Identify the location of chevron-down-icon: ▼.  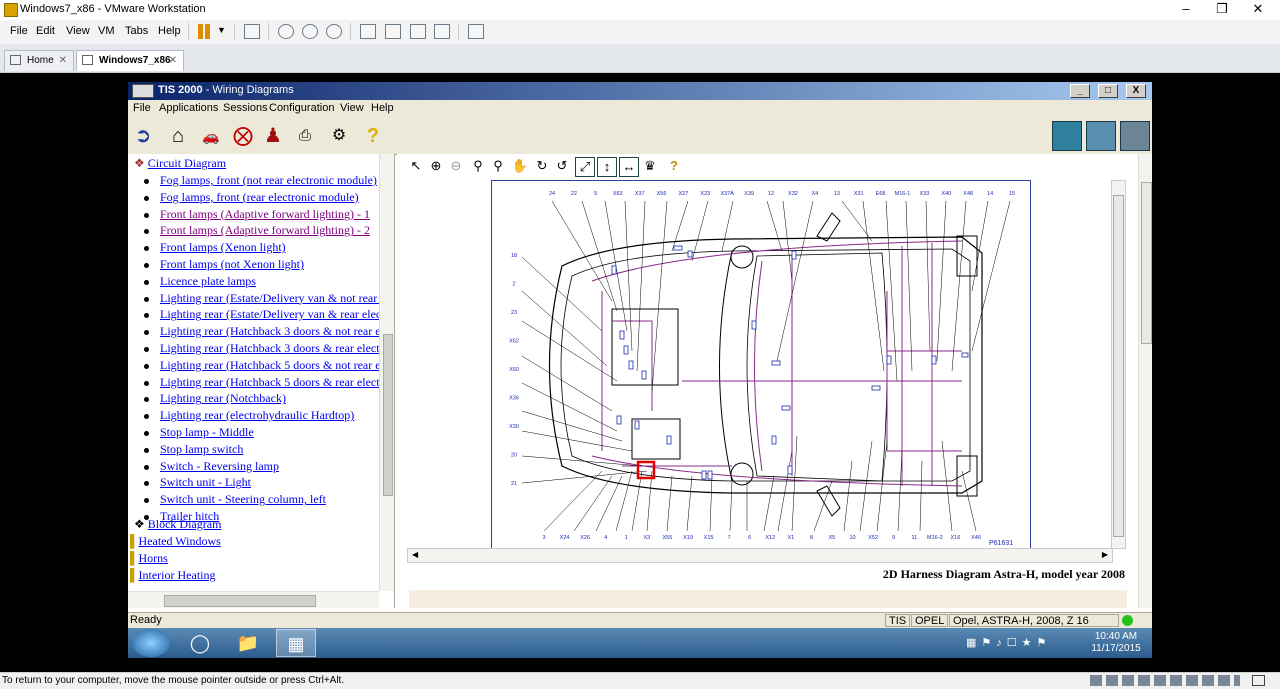
(221, 30).